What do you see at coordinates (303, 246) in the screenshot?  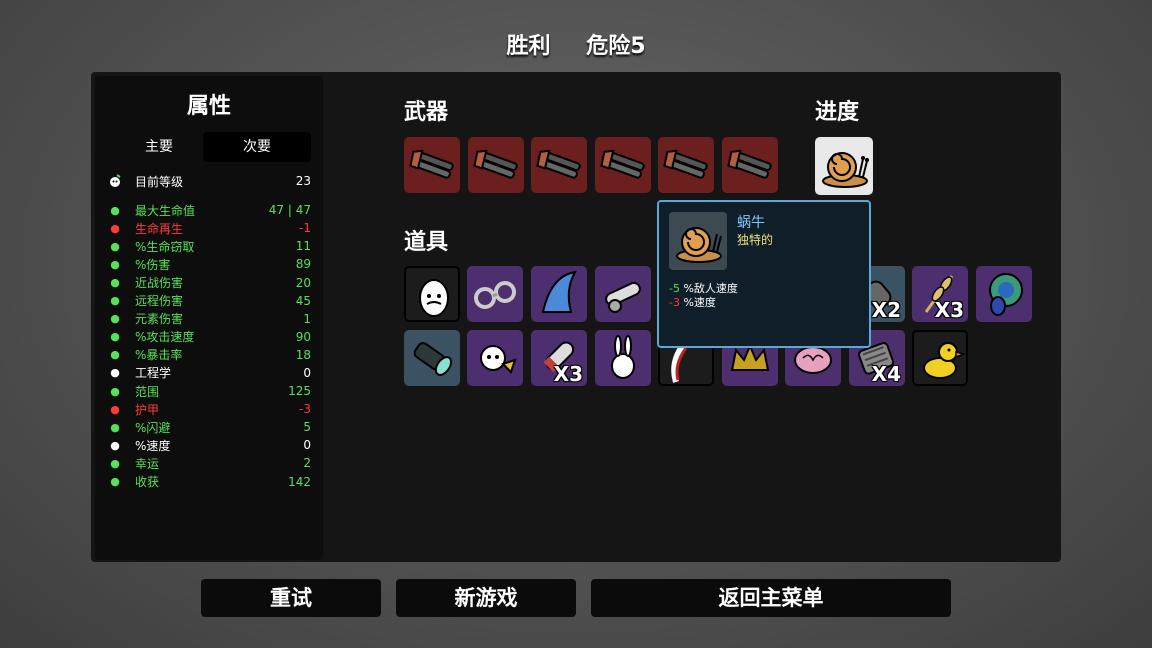 I see `stat-value: 11` at bounding box center [303, 246].